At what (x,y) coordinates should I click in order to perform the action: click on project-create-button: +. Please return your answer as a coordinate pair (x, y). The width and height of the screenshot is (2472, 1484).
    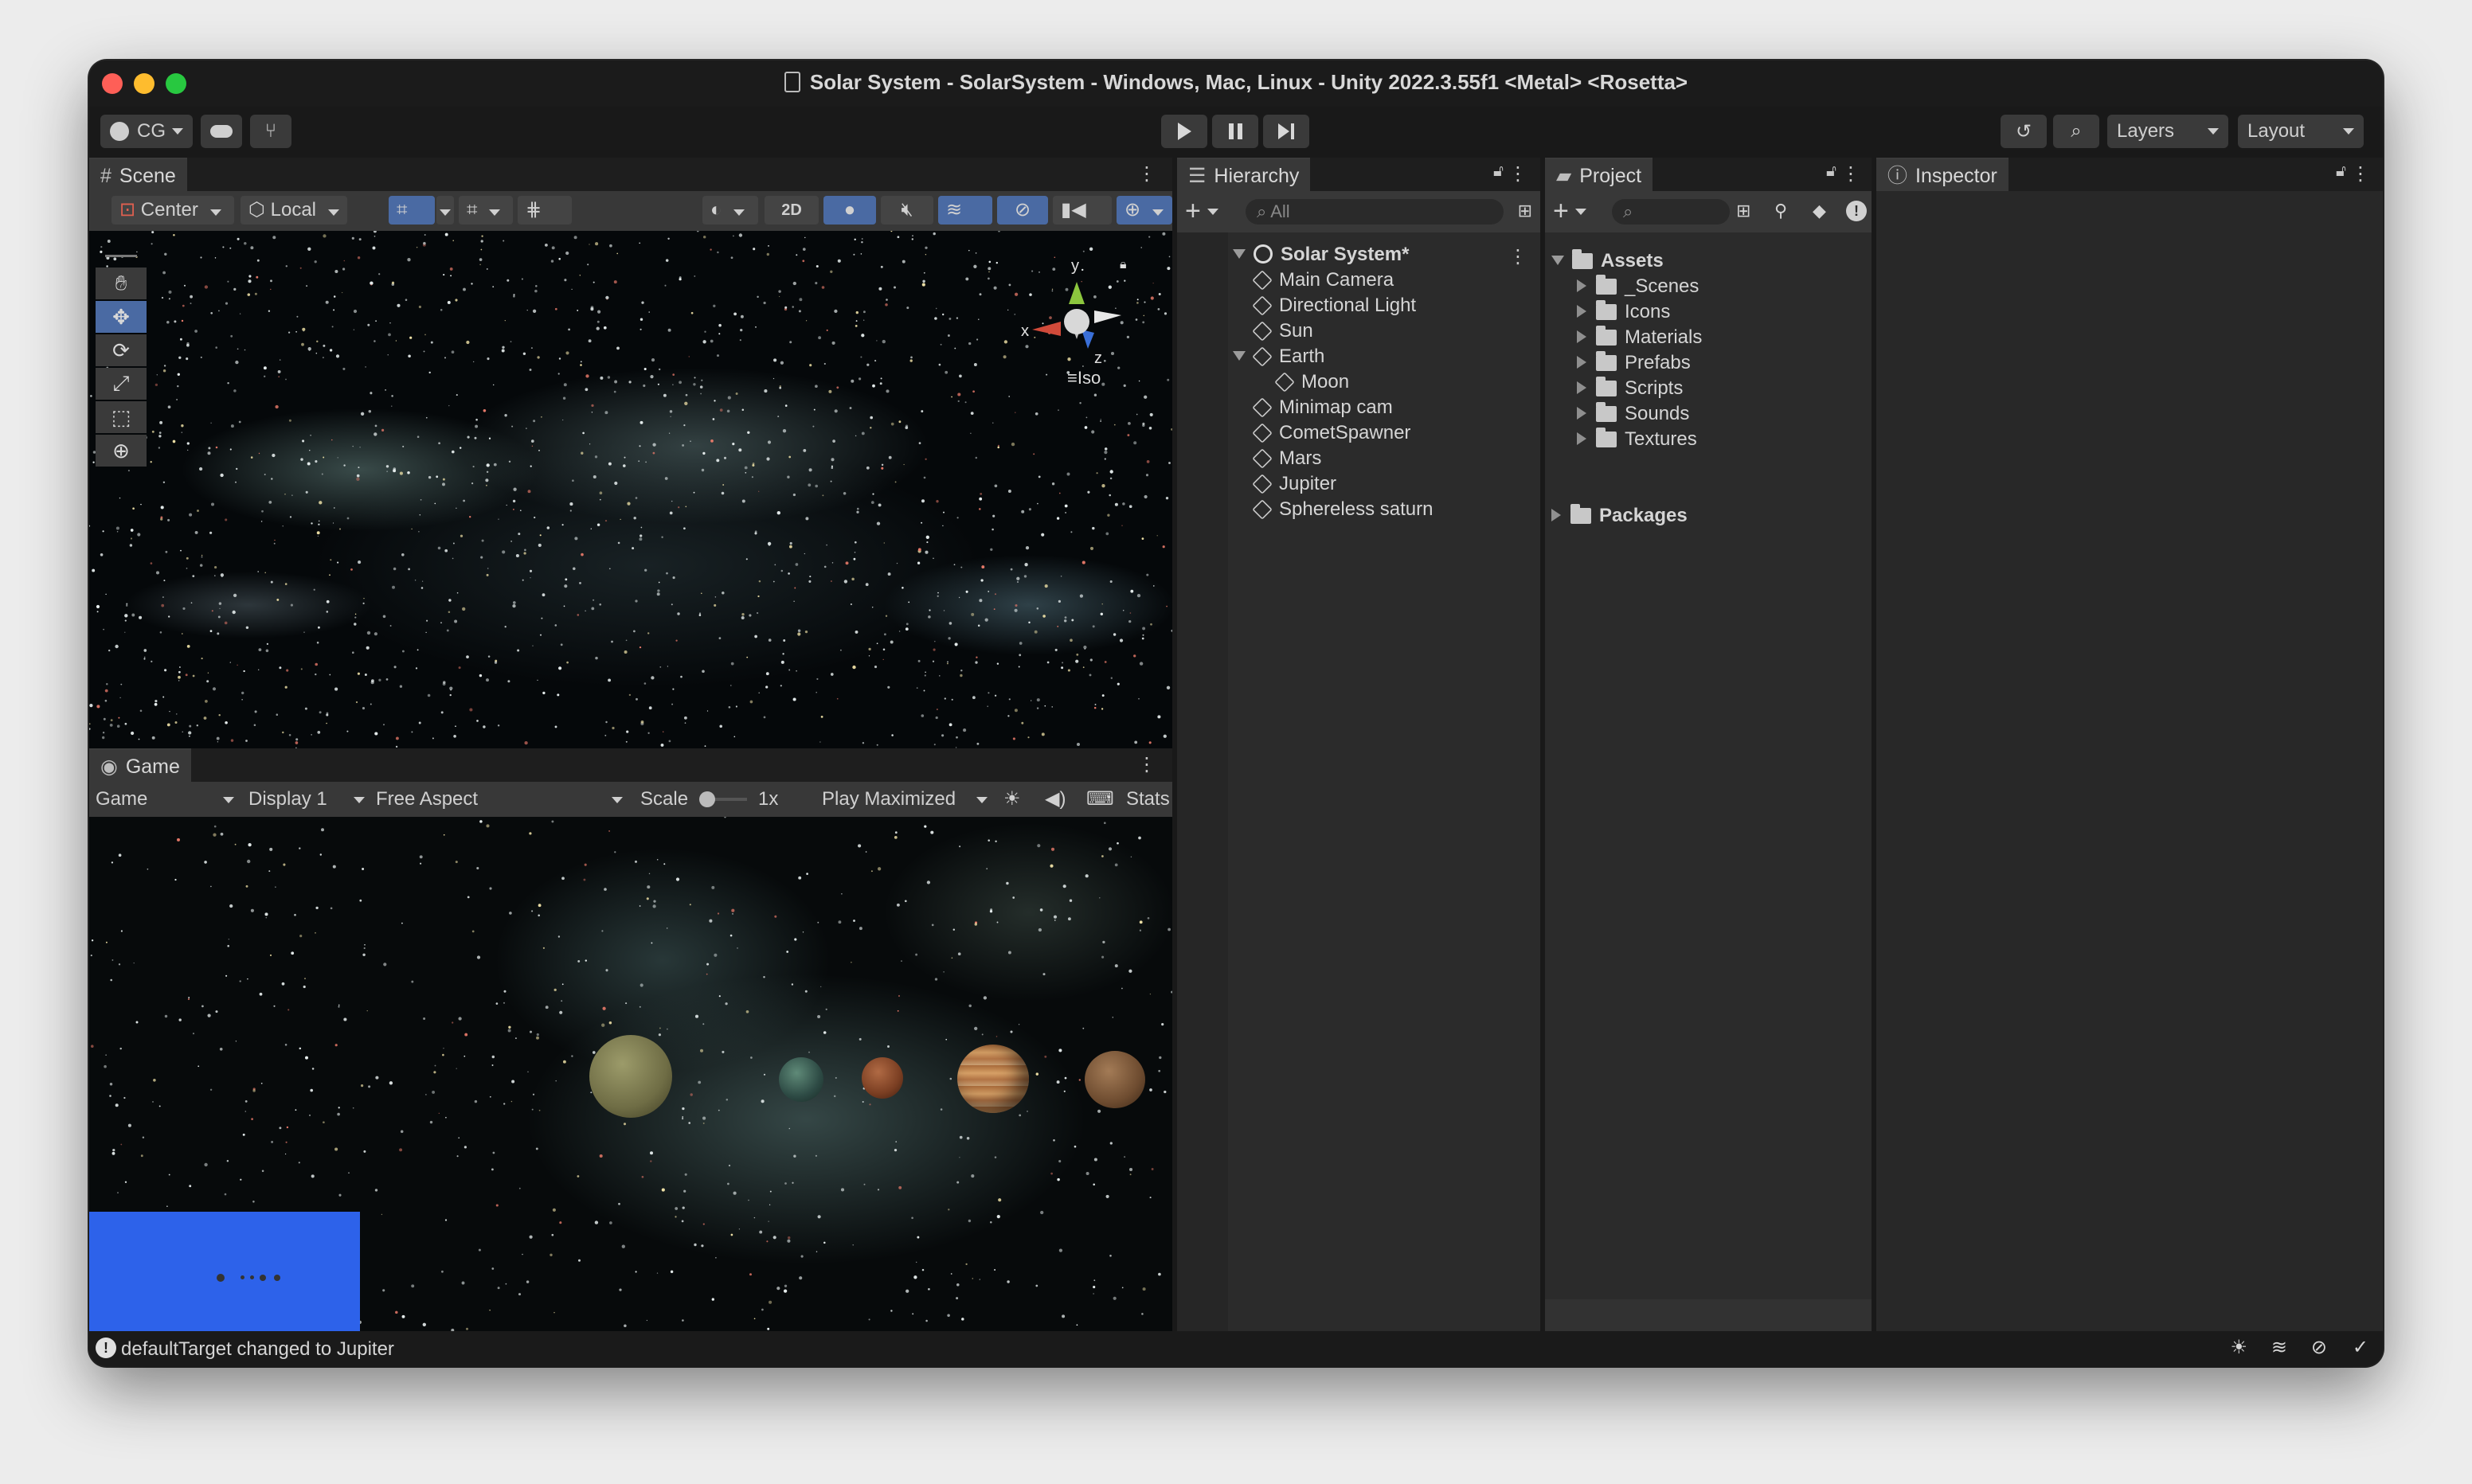
    Looking at the image, I should click on (1569, 211).